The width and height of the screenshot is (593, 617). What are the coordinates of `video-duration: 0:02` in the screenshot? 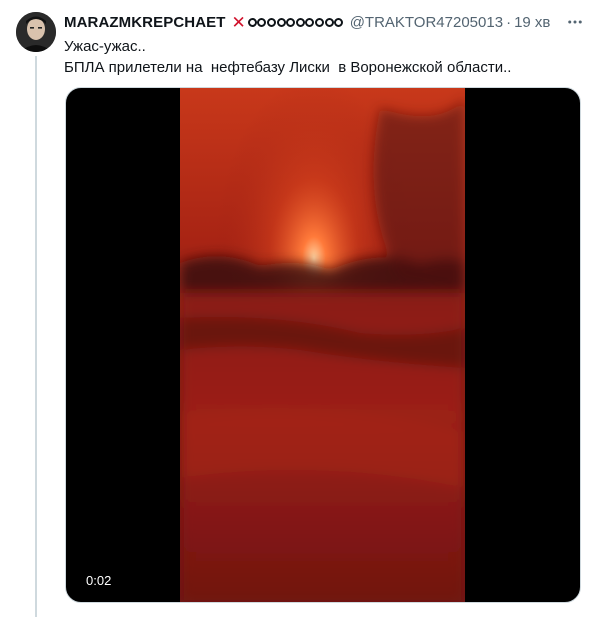 It's located at (99, 580).